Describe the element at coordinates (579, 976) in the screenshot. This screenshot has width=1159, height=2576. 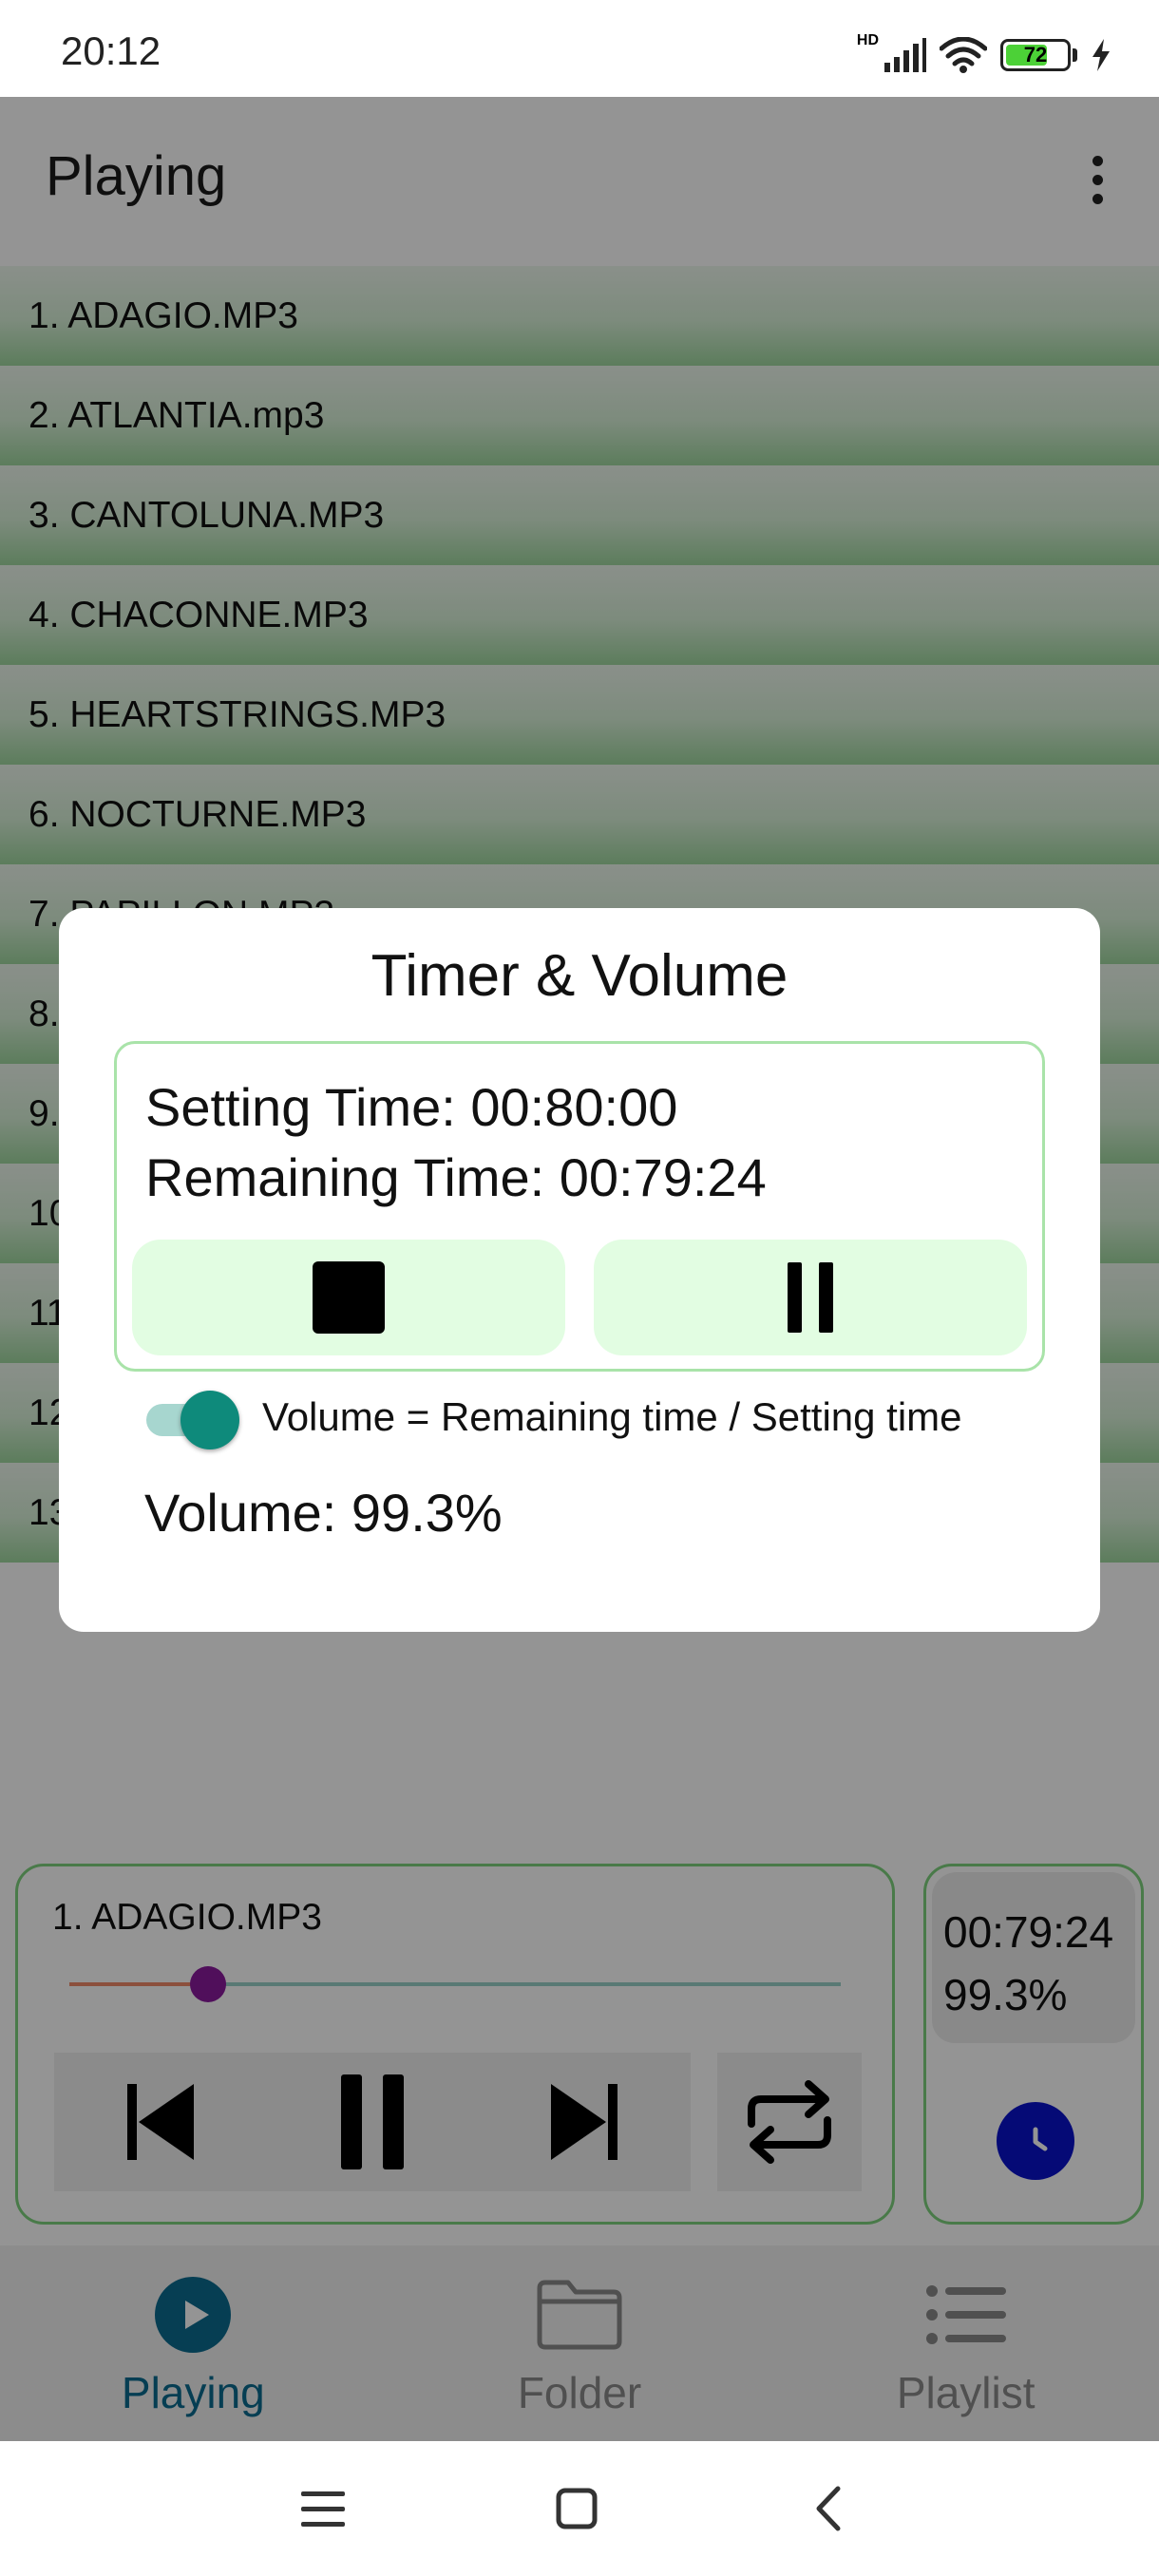
I see `dialog-title: Timer & Volume` at that location.